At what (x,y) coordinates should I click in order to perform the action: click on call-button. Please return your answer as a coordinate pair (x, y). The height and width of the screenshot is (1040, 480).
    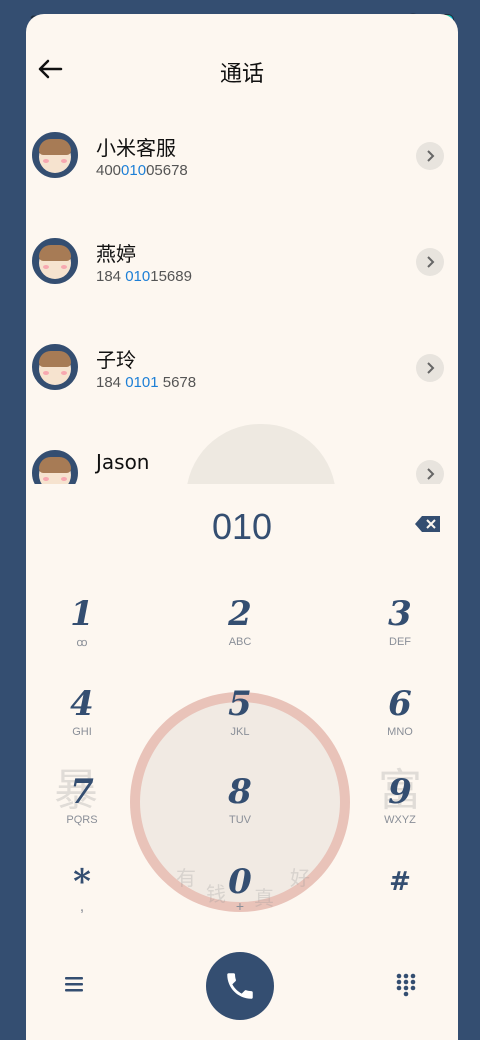
    Looking at the image, I should click on (240, 986).